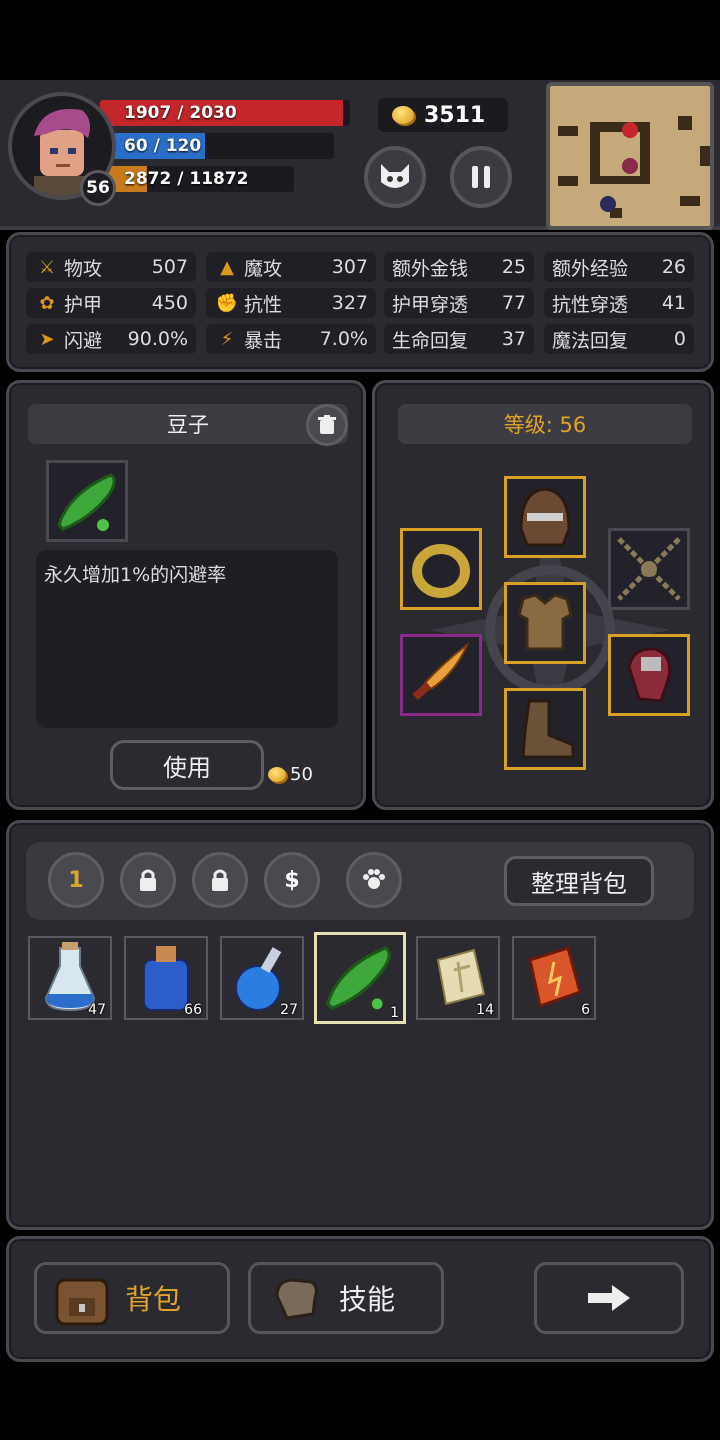 This screenshot has width=720, height=1440. I want to click on stat-4: 额外经验 26, so click(619, 267).